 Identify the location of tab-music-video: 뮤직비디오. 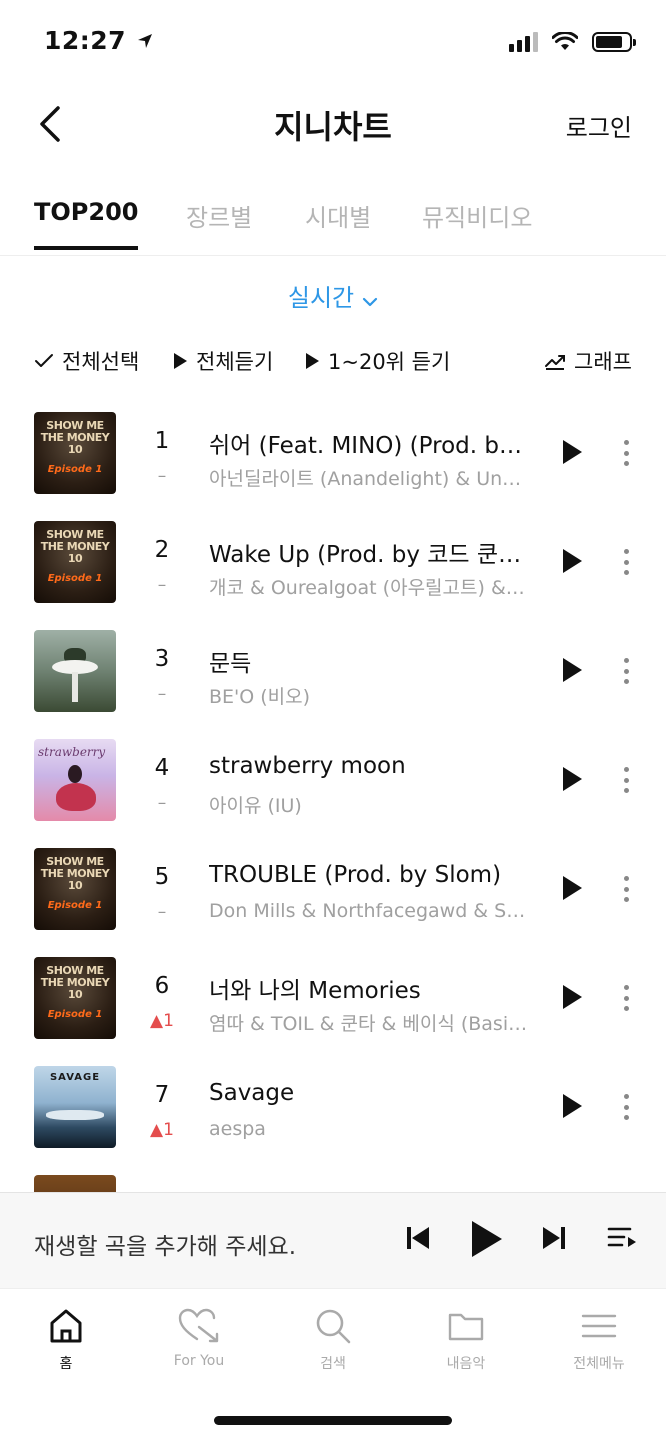
(477, 227).